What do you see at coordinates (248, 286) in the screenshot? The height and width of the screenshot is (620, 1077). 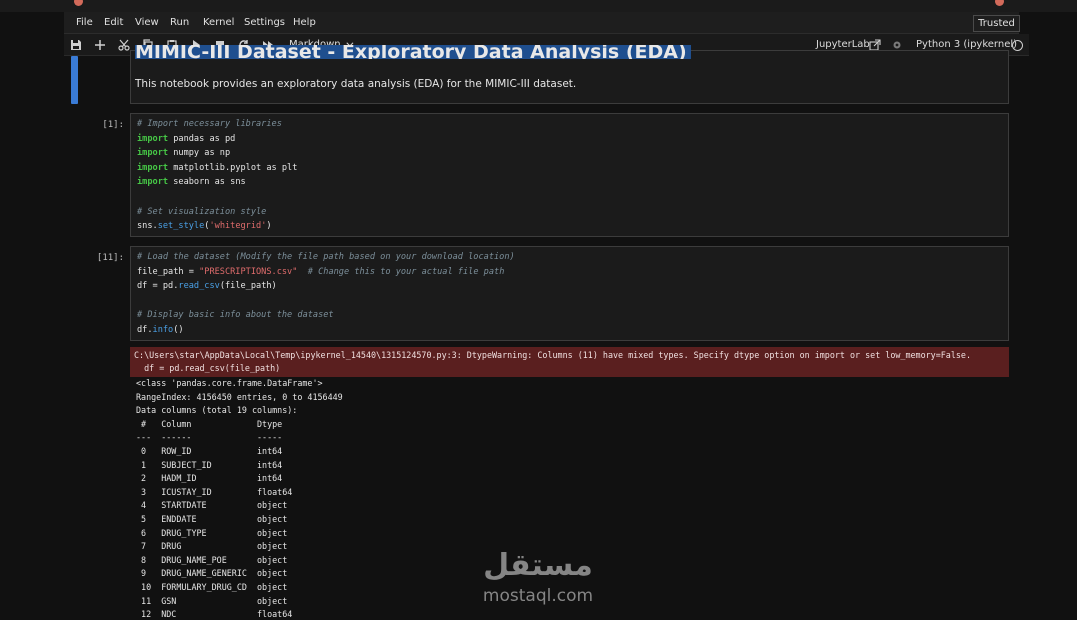 I see `code-text: (file_path)` at bounding box center [248, 286].